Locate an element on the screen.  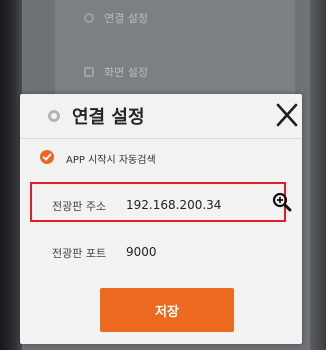
port-label: 전광판 포트 is located at coordinates (79, 253).